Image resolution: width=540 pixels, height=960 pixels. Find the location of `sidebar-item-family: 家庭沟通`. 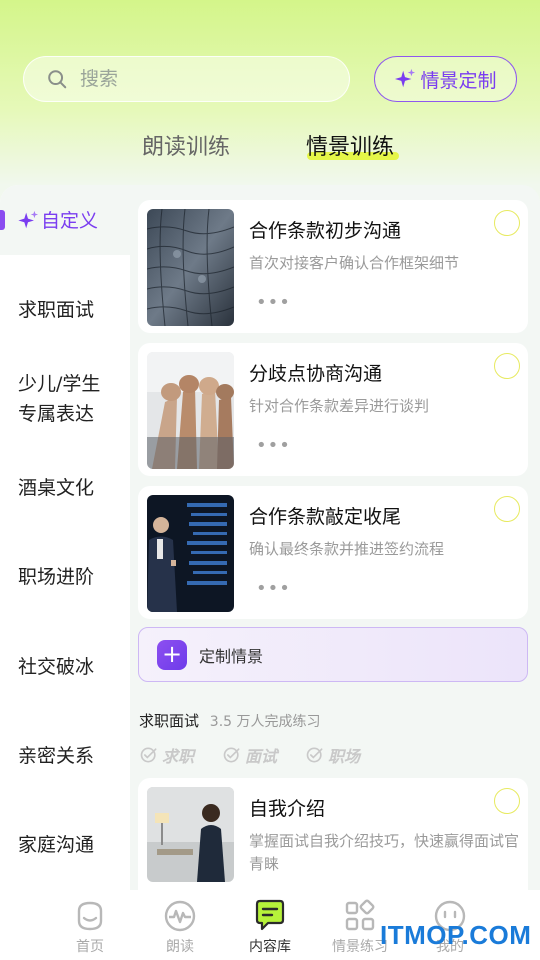

sidebar-item-family: 家庭沟通 is located at coordinates (56, 845).